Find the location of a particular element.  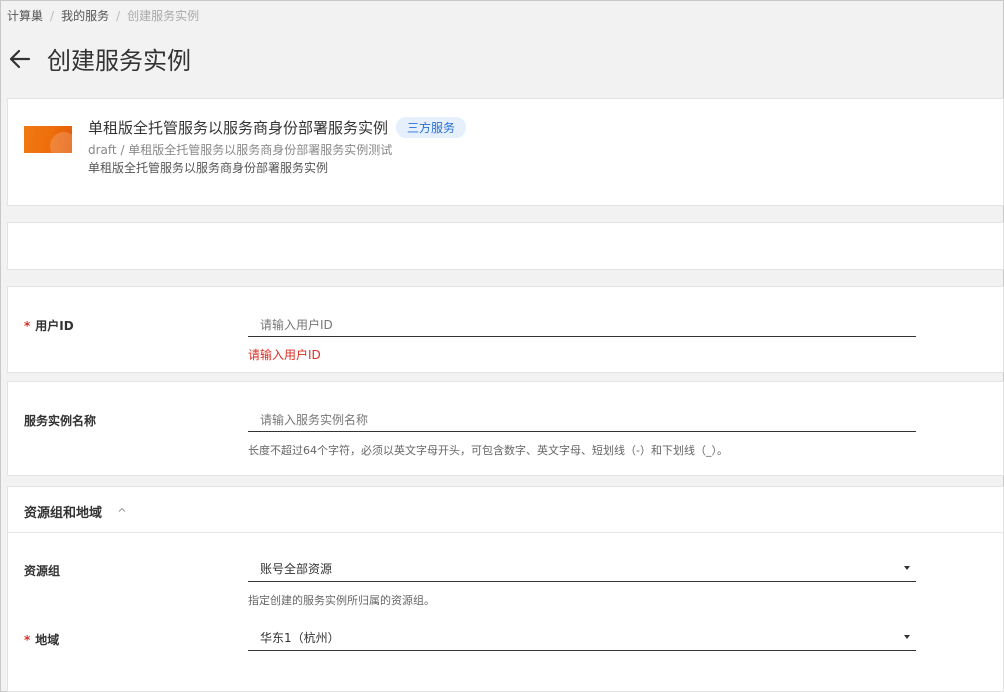

chevron-up-icon is located at coordinates (122, 510).